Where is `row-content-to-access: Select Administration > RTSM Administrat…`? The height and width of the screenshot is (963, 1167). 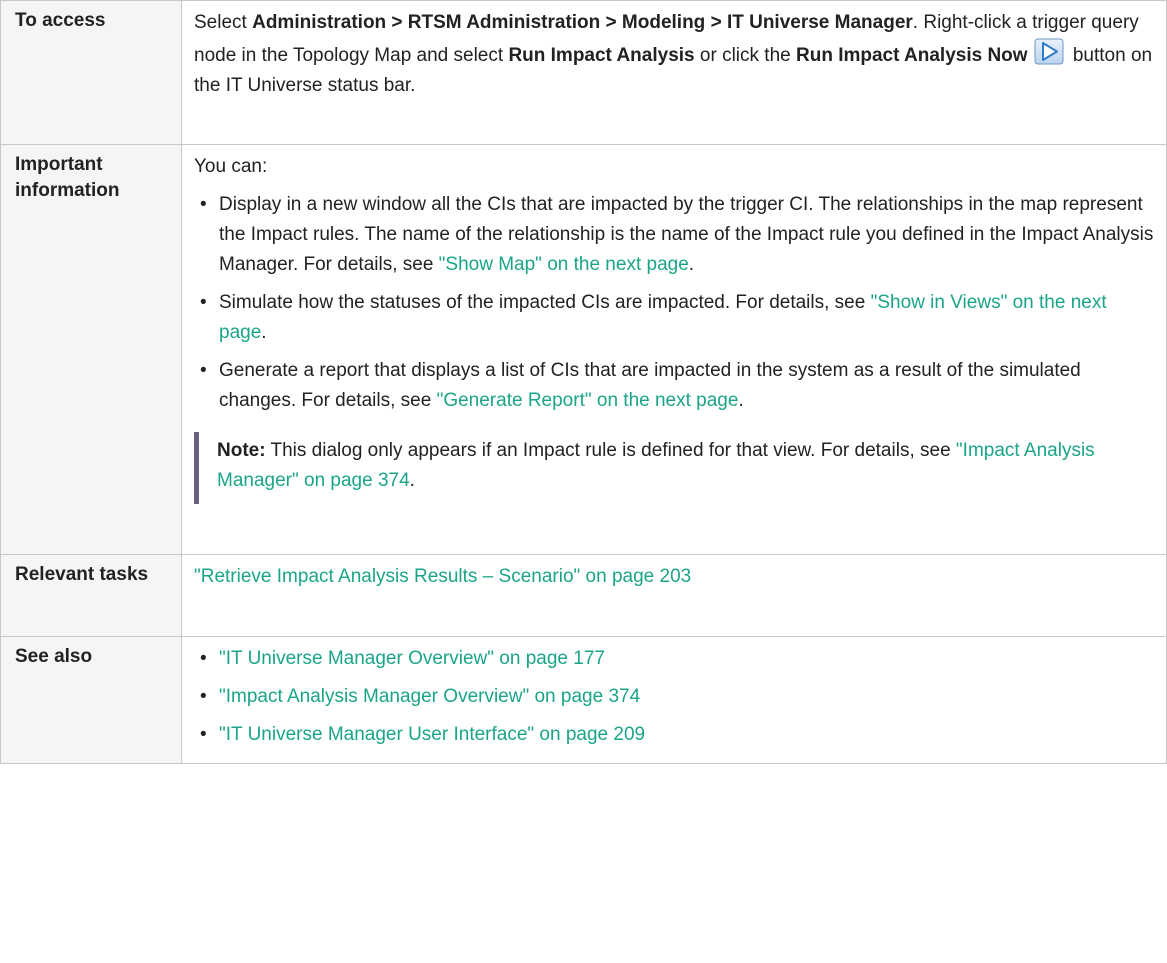 row-content-to-access: Select Administration > RTSM Administrat… is located at coordinates (674, 72).